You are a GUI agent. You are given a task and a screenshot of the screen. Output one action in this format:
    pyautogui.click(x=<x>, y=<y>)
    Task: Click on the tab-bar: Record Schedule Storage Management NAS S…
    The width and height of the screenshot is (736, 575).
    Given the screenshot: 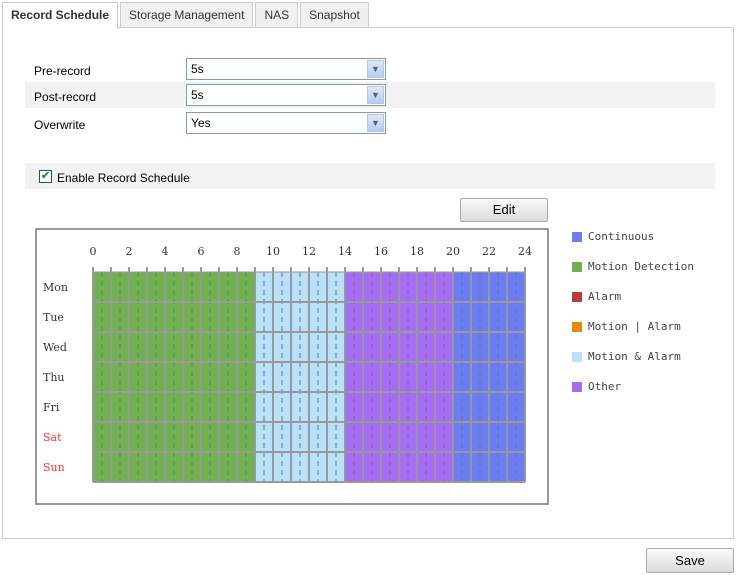 What is the action you would take?
    pyautogui.click(x=186, y=15)
    